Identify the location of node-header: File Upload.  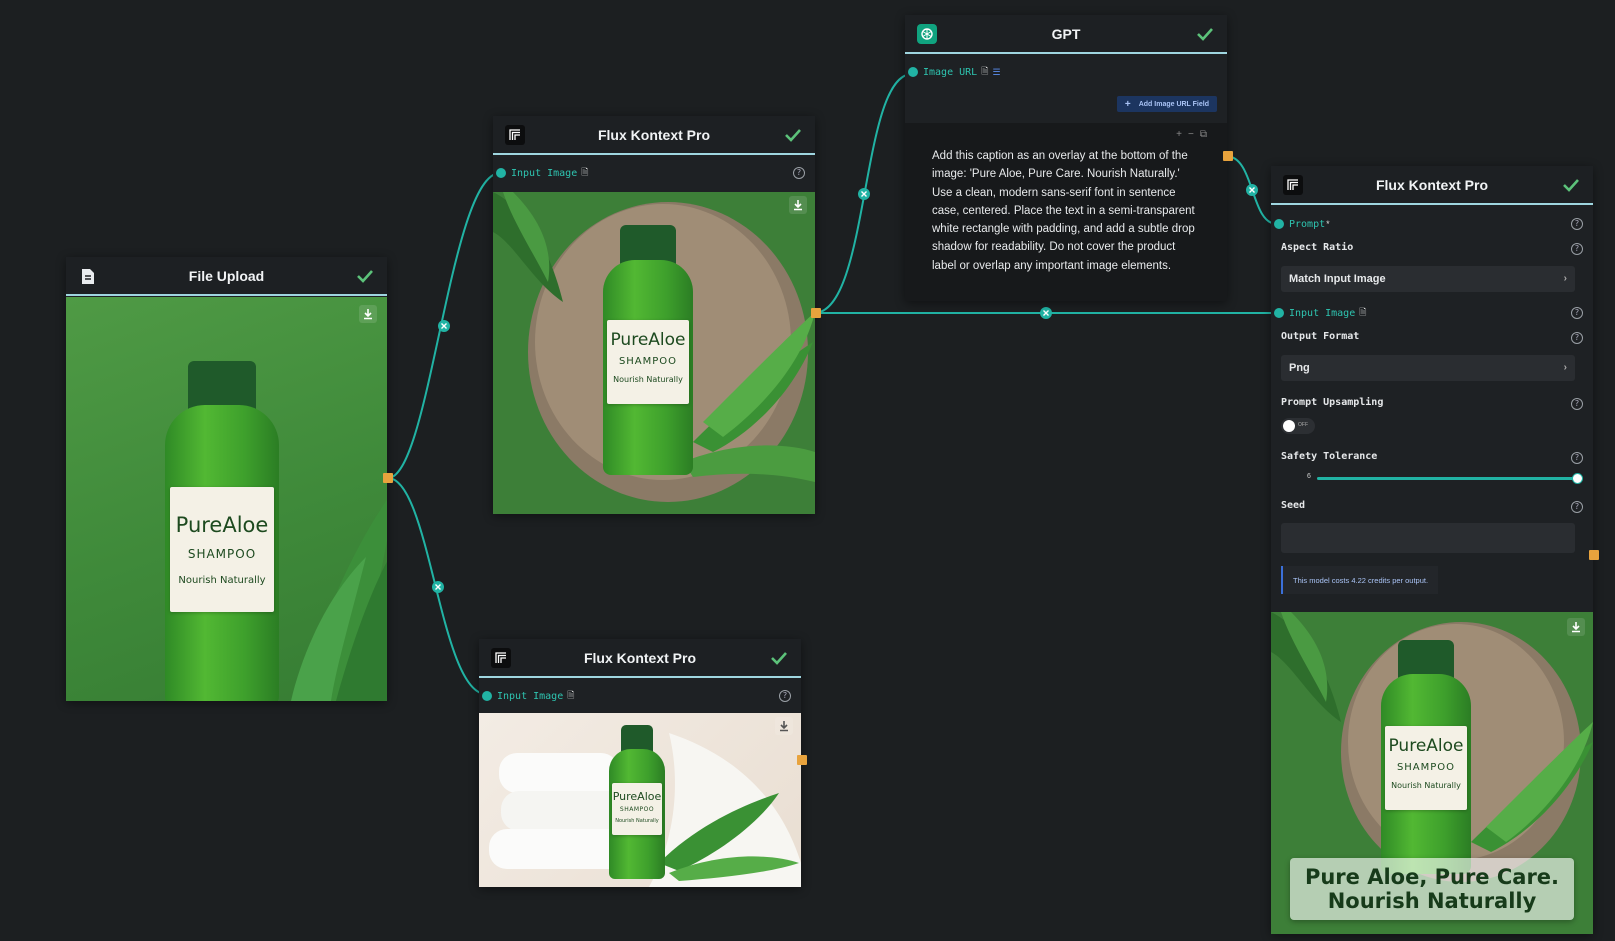
(226, 276).